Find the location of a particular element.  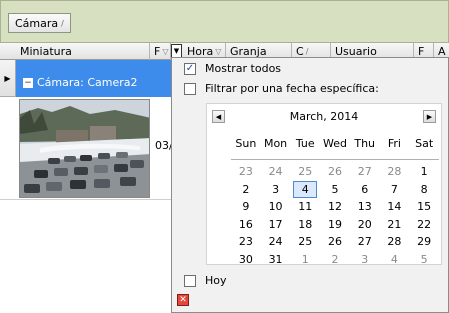

thumbnail-image is located at coordinates (84, 148).